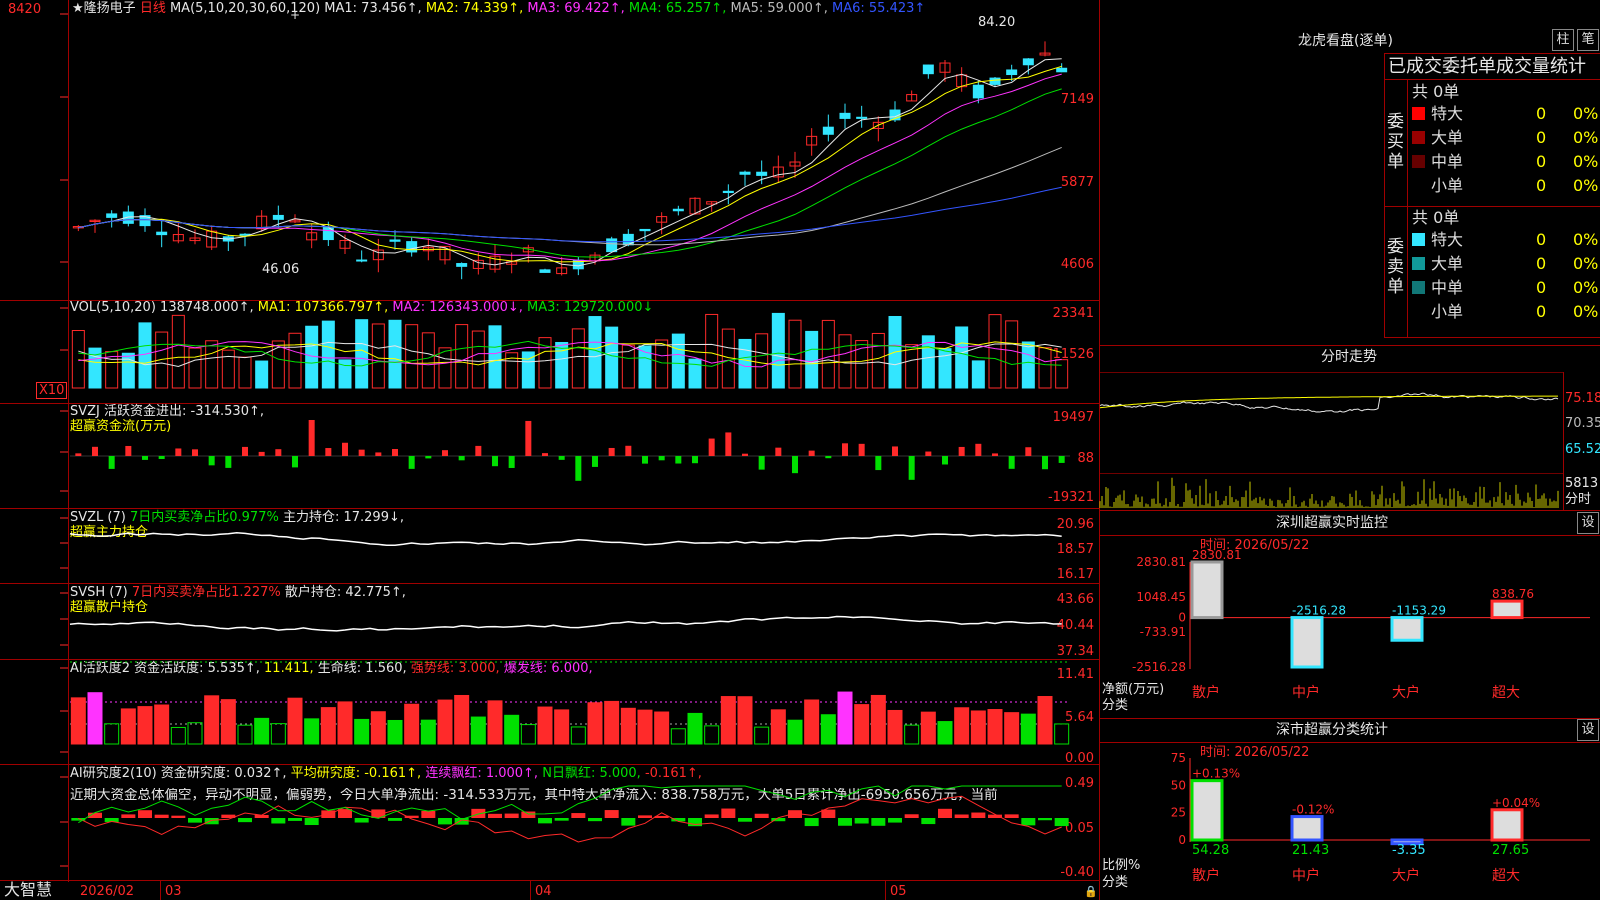  Describe the element at coordinates (1437, 162) in the screenshot. I see `order-row-label: 中单` at that location.